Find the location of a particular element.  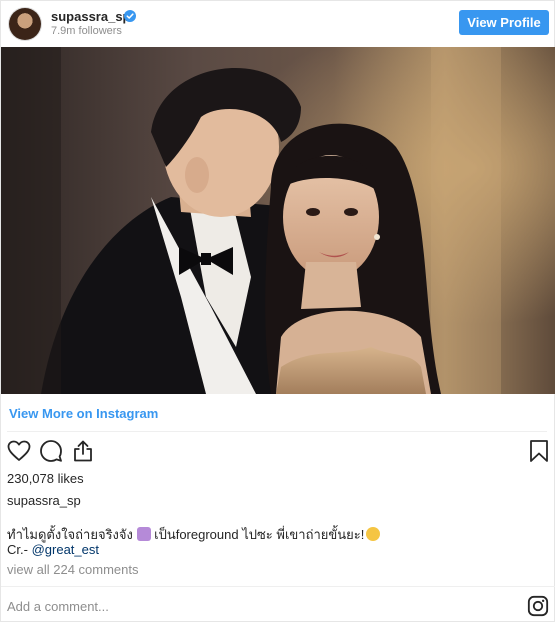

action-bar is located at coordinates (278, 452).